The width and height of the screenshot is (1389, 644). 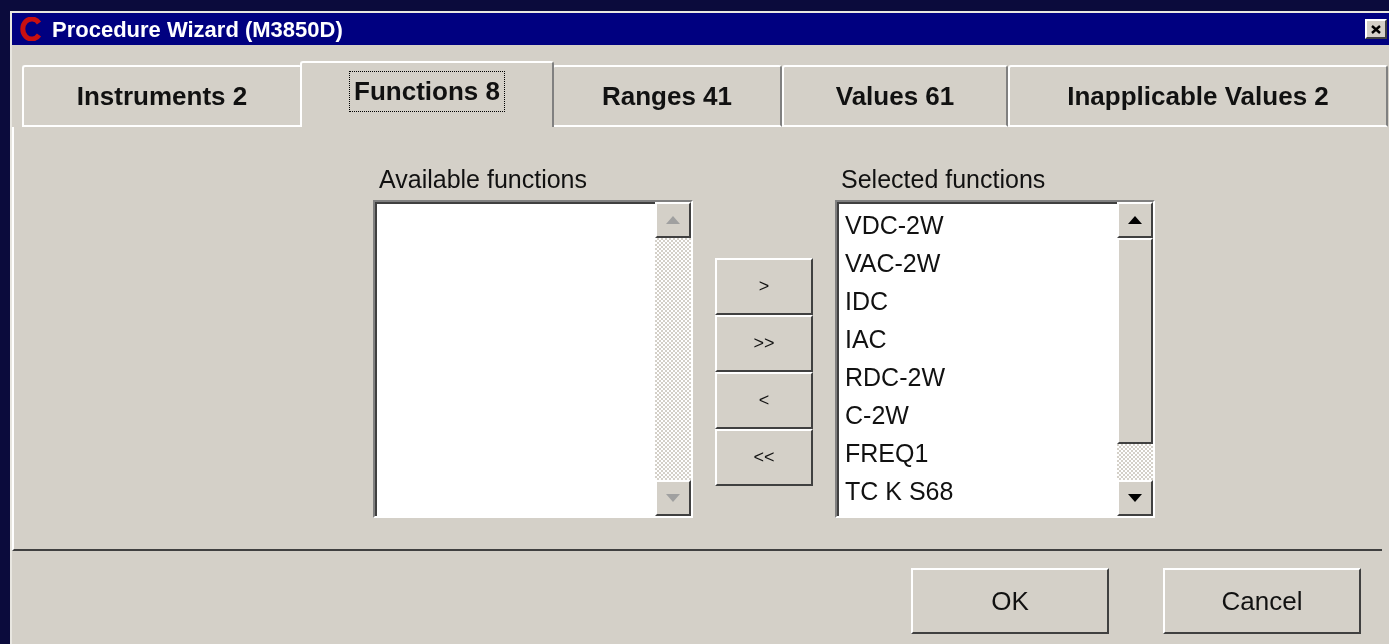 I want to click on move-button: <<, so click(x=764, y=457).